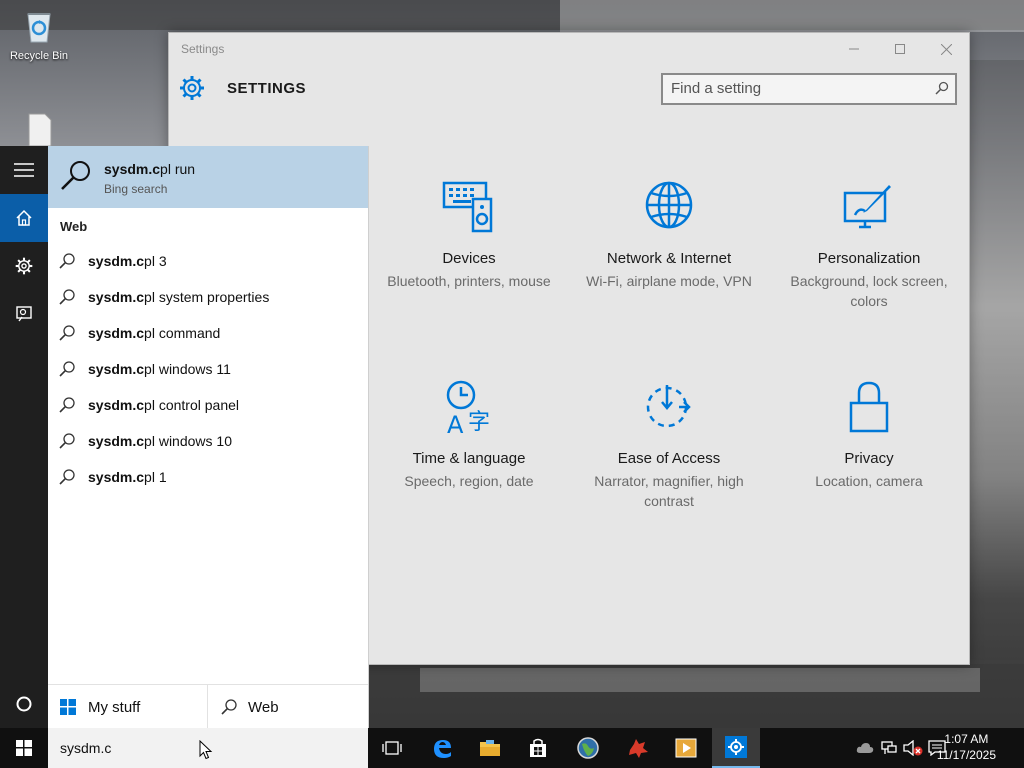  Describe the element at coordinates (203, 49) in the screenshot. I see `window-title: Settings` at that location.